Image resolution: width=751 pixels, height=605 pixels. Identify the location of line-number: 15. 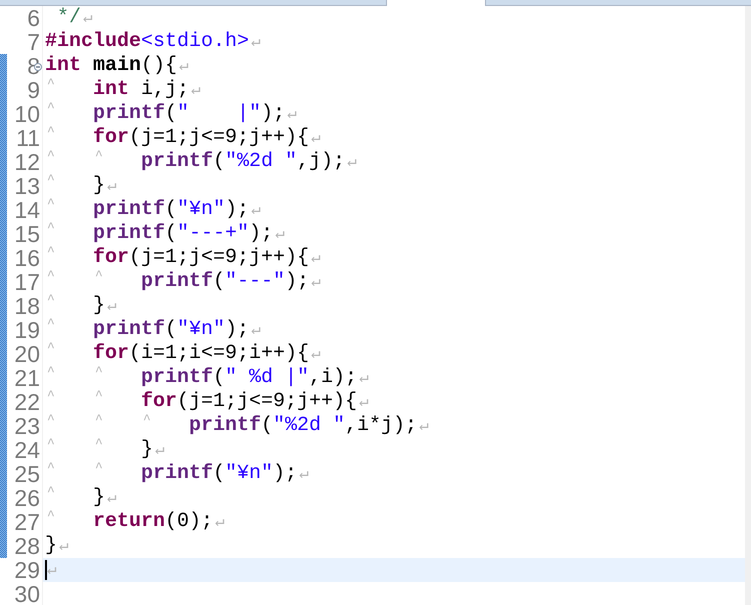
(27, 234).